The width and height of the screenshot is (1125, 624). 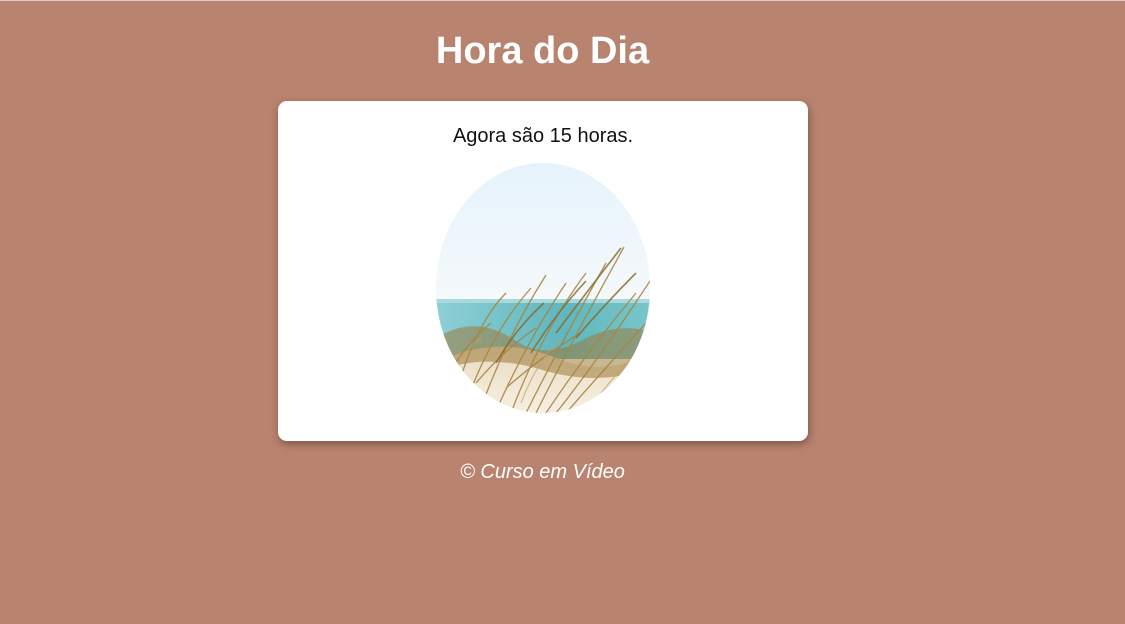 I want to click on time-message: Agora são 15 horas., so click(x=543, y=136).